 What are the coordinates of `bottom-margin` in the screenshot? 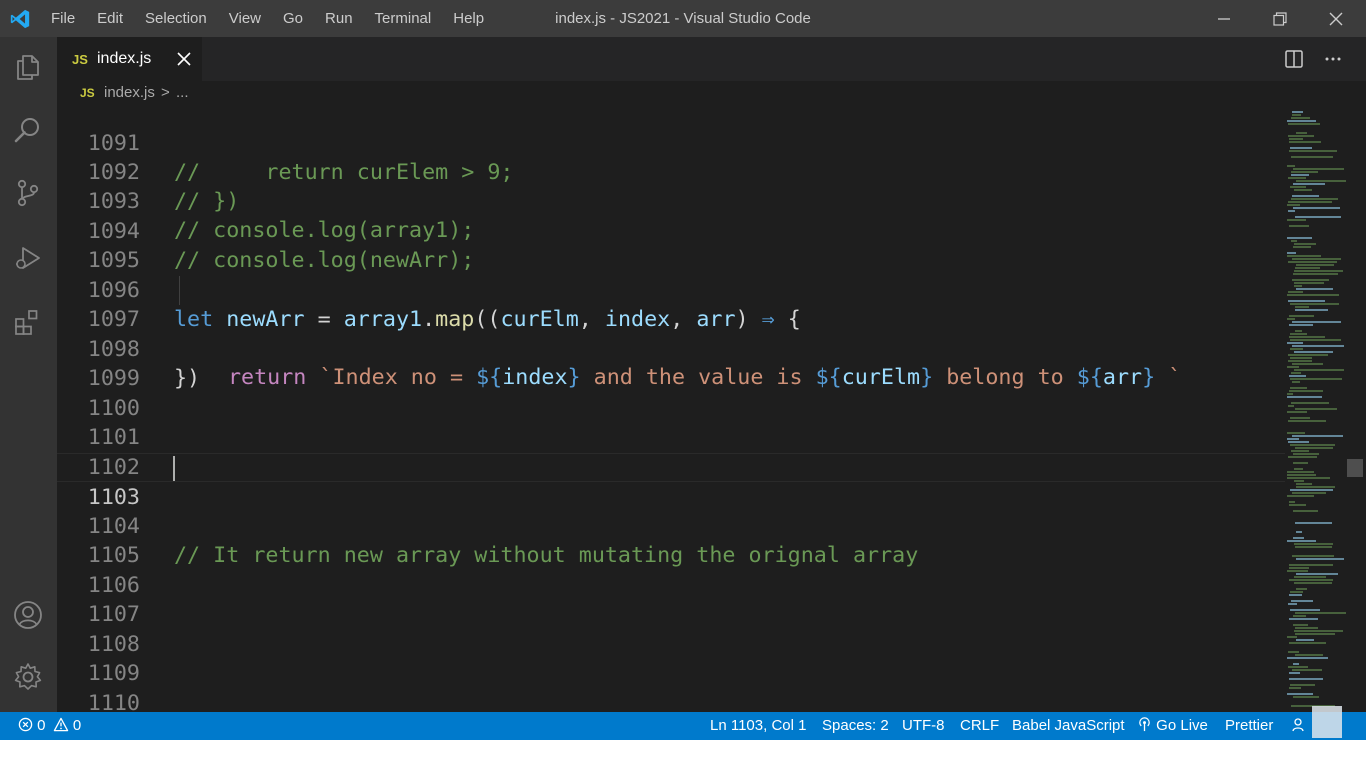 It's located at (683, 754).